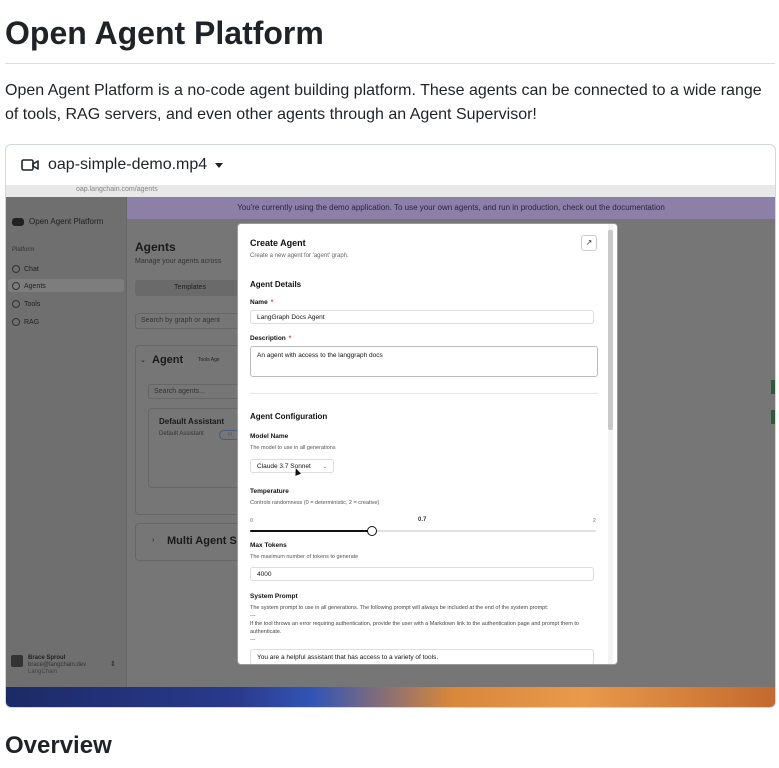  Describe the element at coordinates (293, 448) in the screenshot. I see `model-hint: The model to use in all generations` at that location.